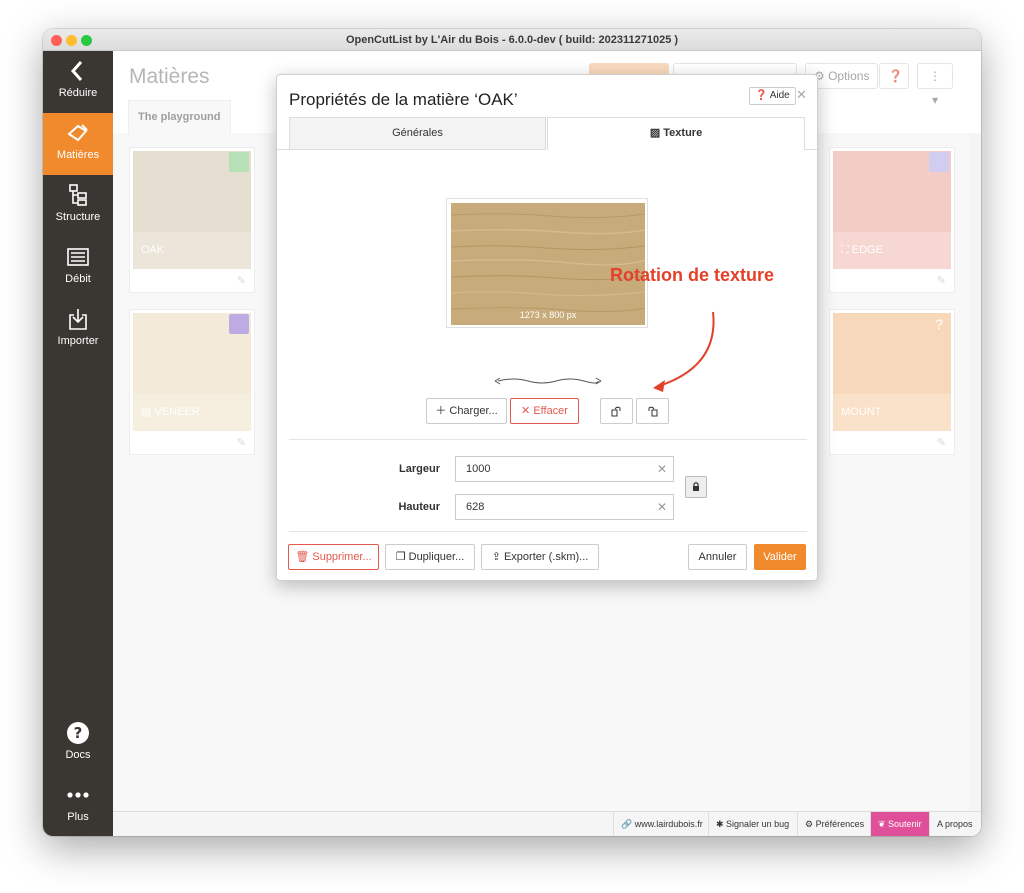 The image size is (1024, 893). Describe the element at coordinates (684, 351) in the screenshot. I see `annotation-arrow` at that location.